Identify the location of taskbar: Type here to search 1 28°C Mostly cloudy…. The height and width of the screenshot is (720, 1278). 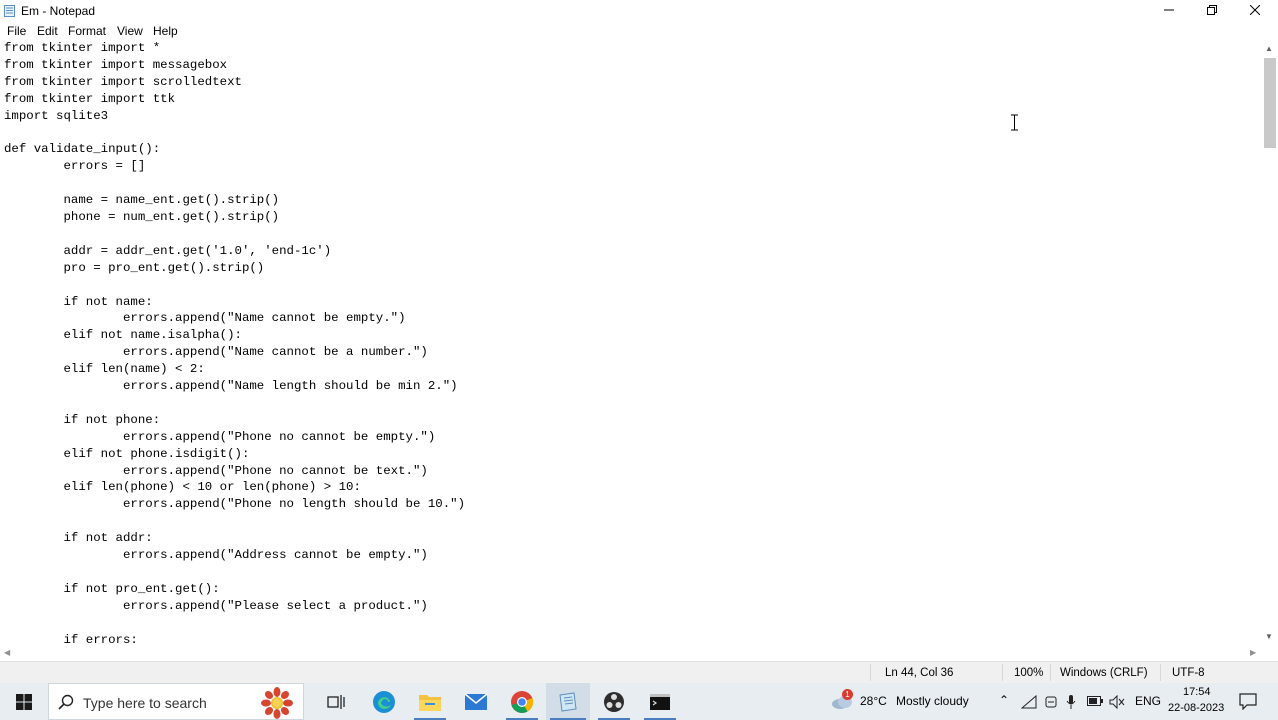
(639, 701).